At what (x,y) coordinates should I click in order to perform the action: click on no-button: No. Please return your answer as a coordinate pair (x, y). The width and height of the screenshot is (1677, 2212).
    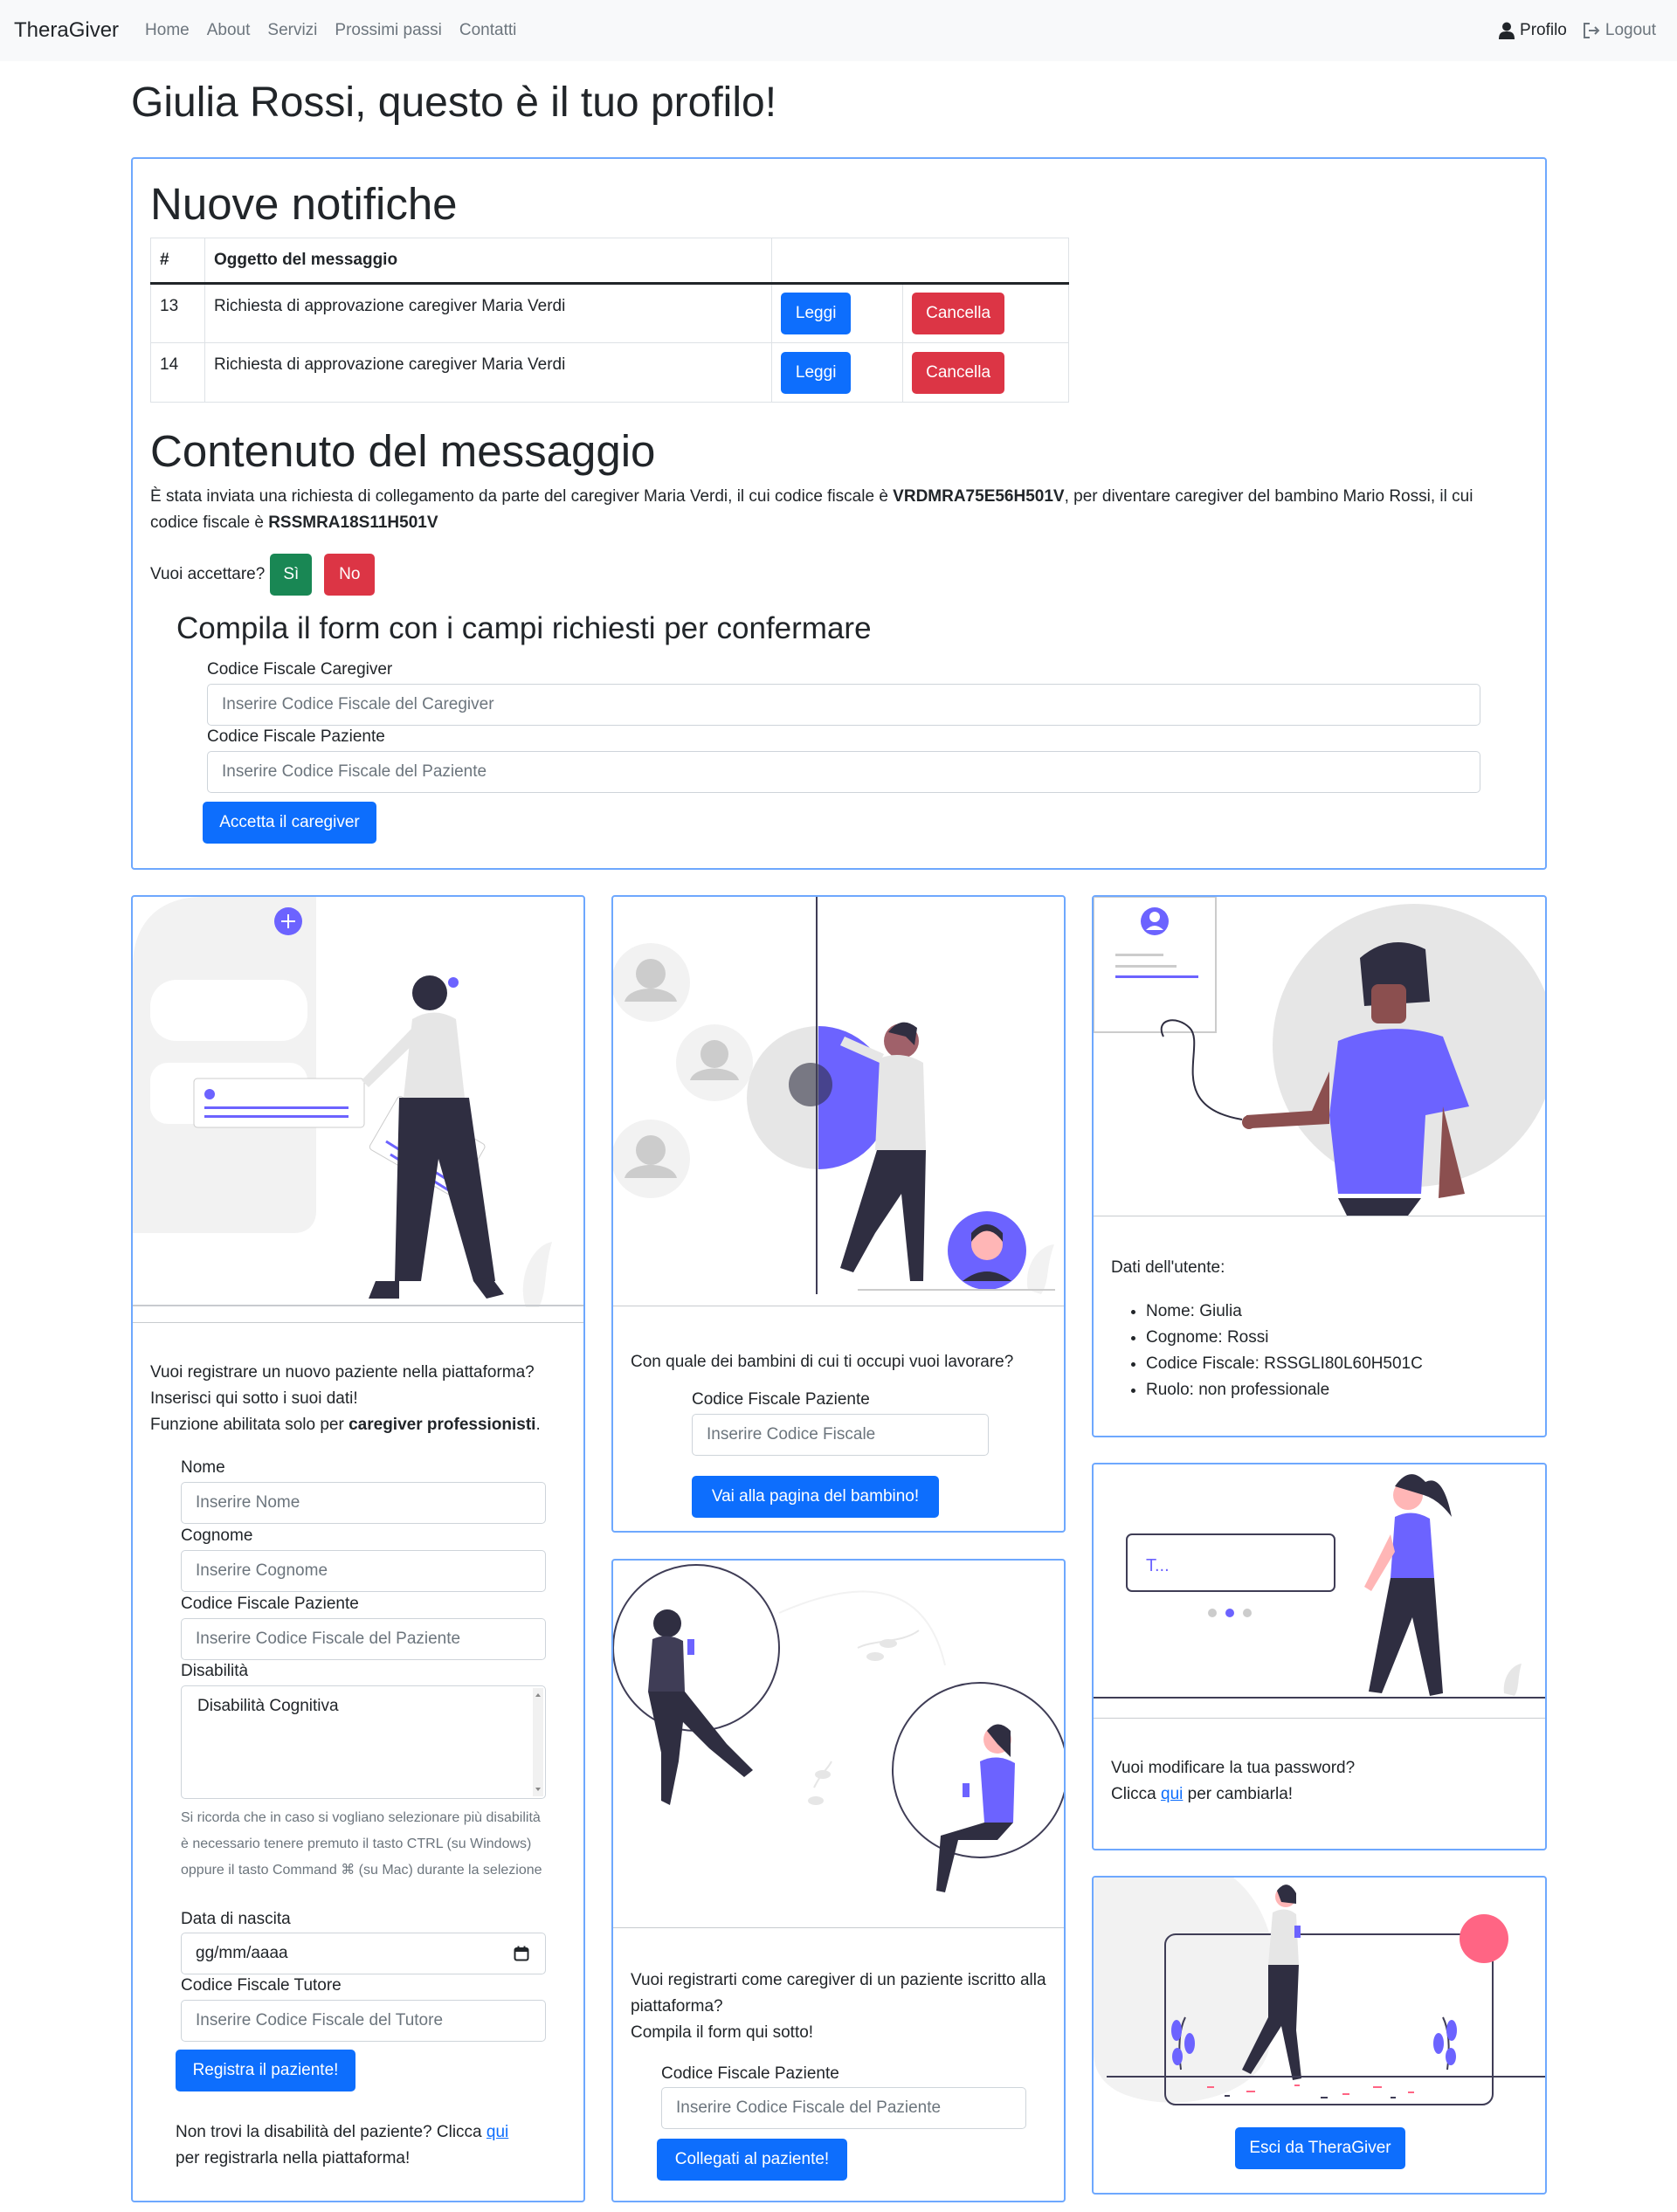
    Looking at the image, I should click on (350, 575).